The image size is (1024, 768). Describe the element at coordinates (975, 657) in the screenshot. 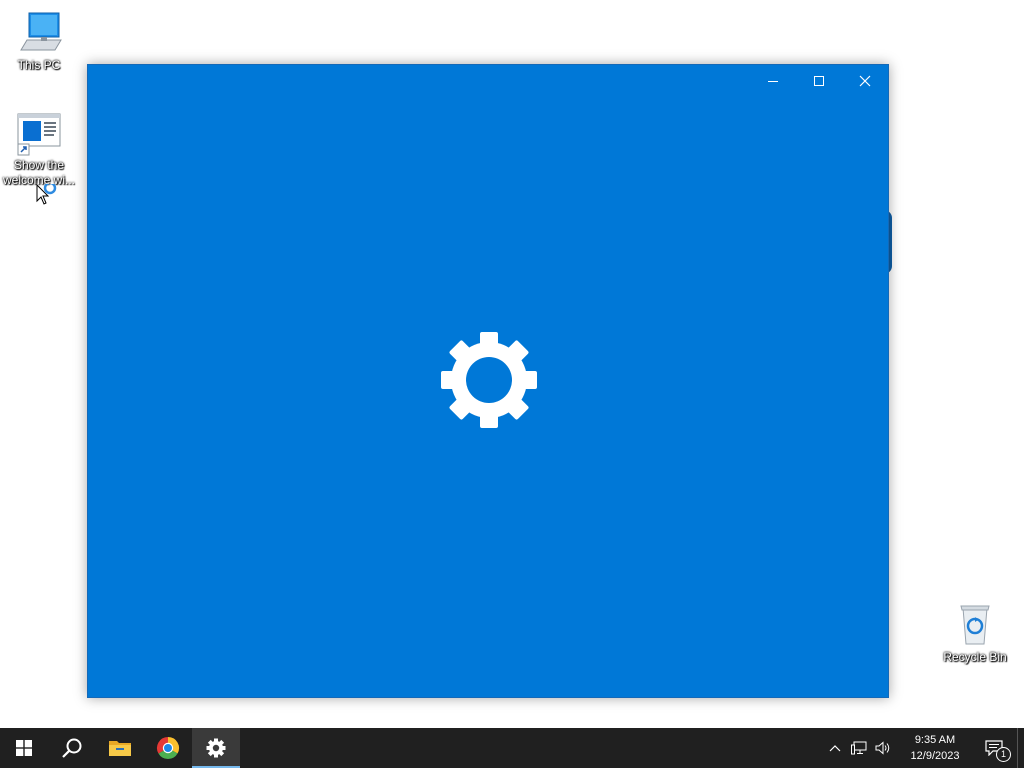

I see `desktop-icon-label: Recycle Bin` at that location.